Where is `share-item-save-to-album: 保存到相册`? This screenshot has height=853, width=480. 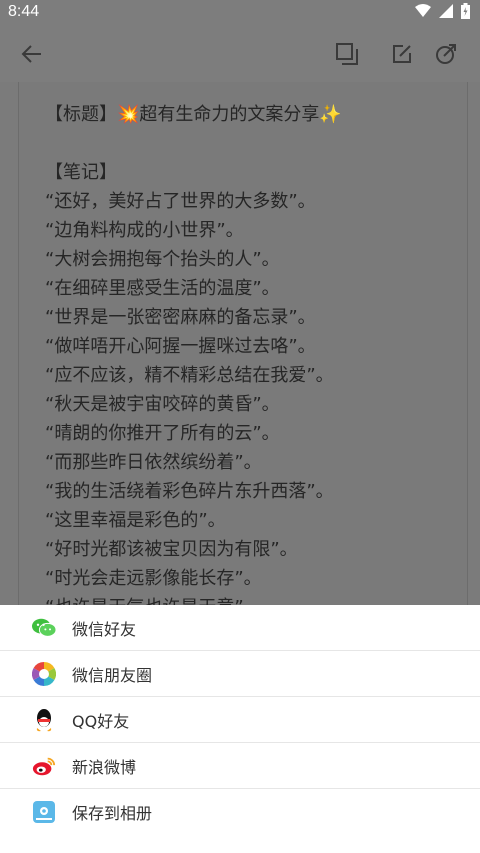 share-item-save-to-album: 保存到相册 is located at coordinates (240, 811).